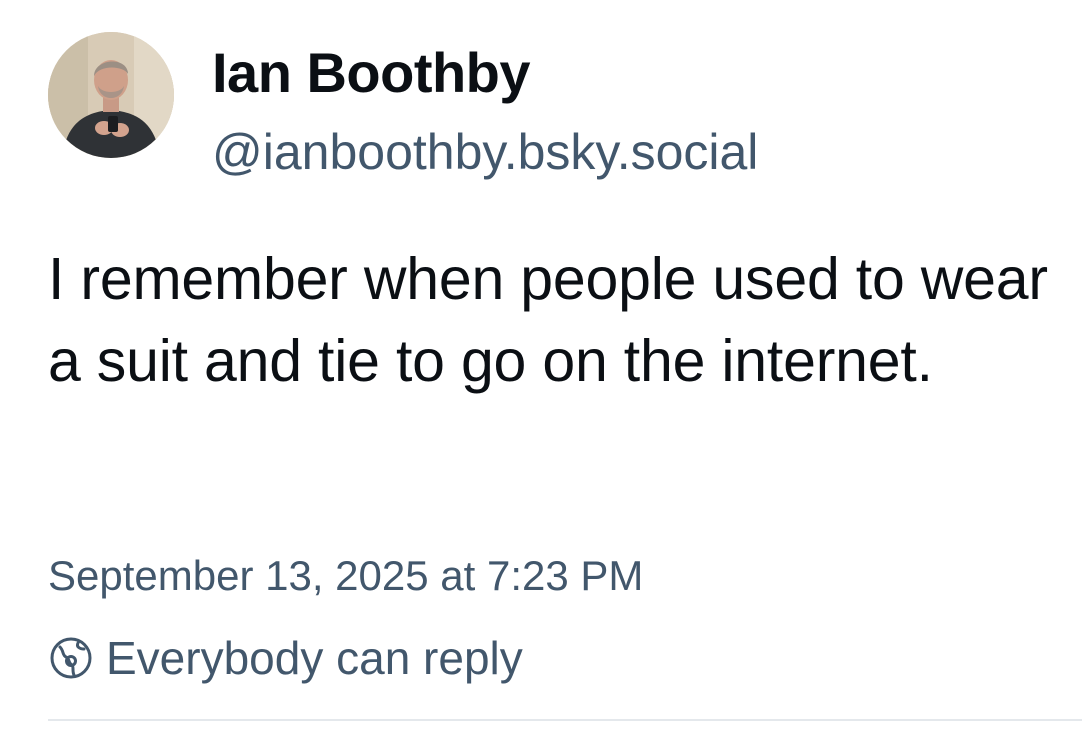 Image resolution: width=1082 pixels, height=730 pixels. I want to click on author-display-name: Ian Boothby, so click(371, 73).